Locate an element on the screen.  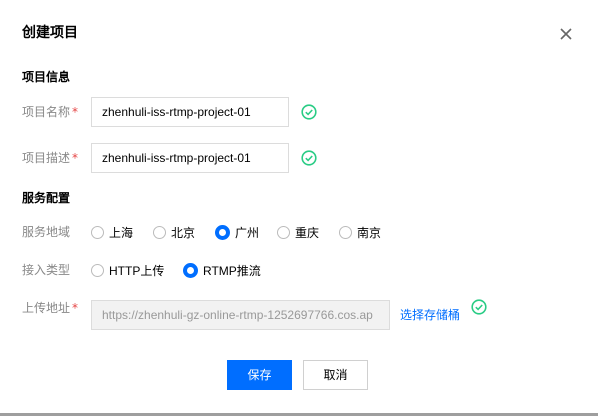
project-name-label-text: 项目名称 is located at coordinates (46, 112).